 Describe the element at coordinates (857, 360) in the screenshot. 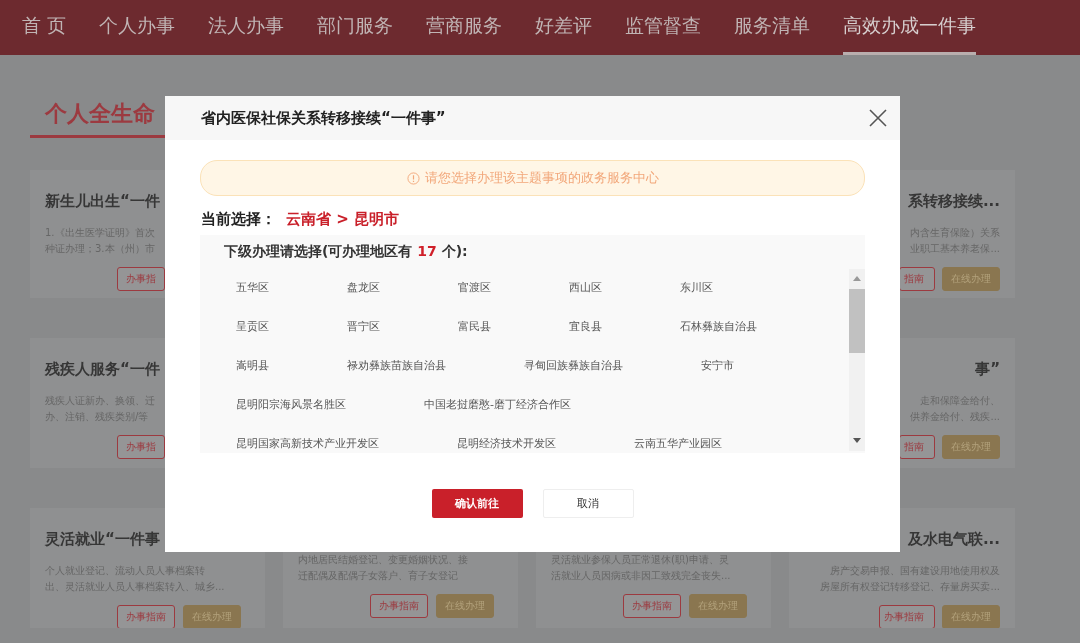

I see `scrollbar` at that location.